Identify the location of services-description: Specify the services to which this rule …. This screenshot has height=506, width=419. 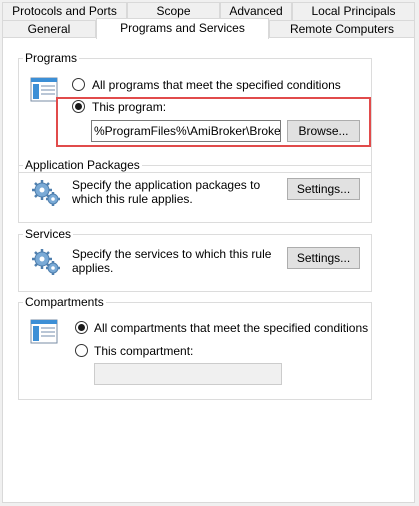
(172, 261).